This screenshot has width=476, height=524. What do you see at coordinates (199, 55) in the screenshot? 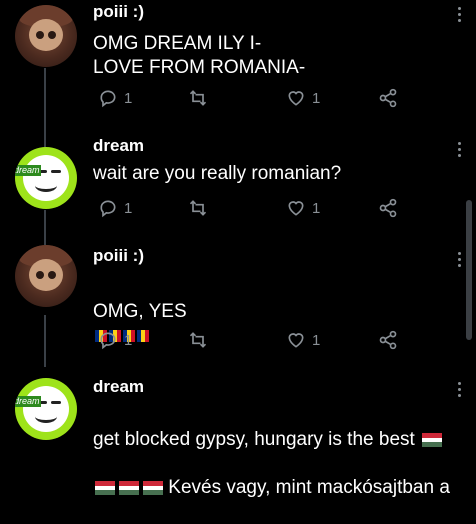
I see `comment-text: OMG DREAM ILY I- LOVE FROM ROMANIA-` at bounding box center [199, 55].